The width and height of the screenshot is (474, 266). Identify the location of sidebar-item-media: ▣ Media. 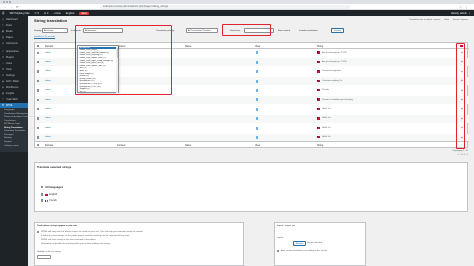
(14, 31).